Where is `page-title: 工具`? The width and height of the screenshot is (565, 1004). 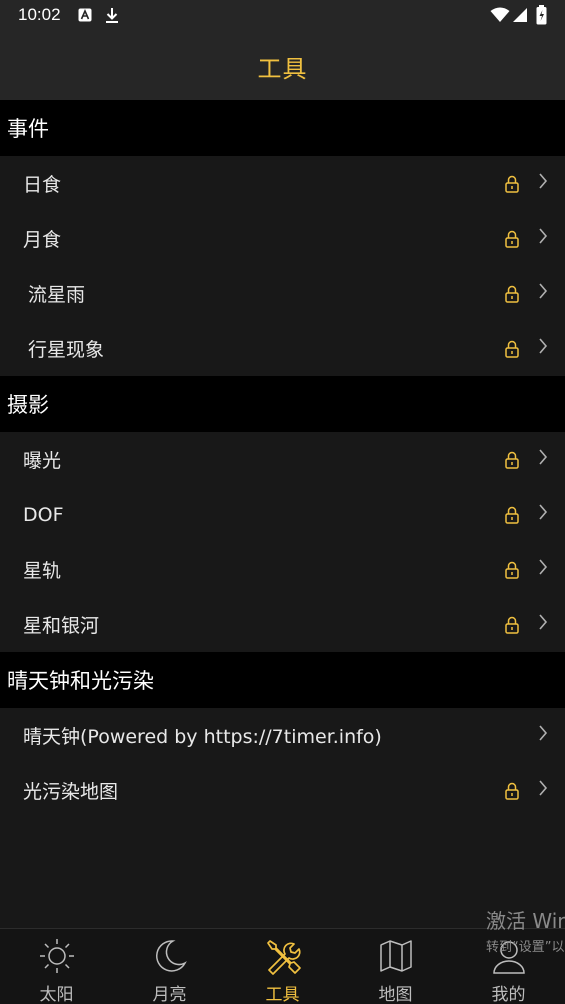
page-title: 工具 is located at coordinates (282, 68).